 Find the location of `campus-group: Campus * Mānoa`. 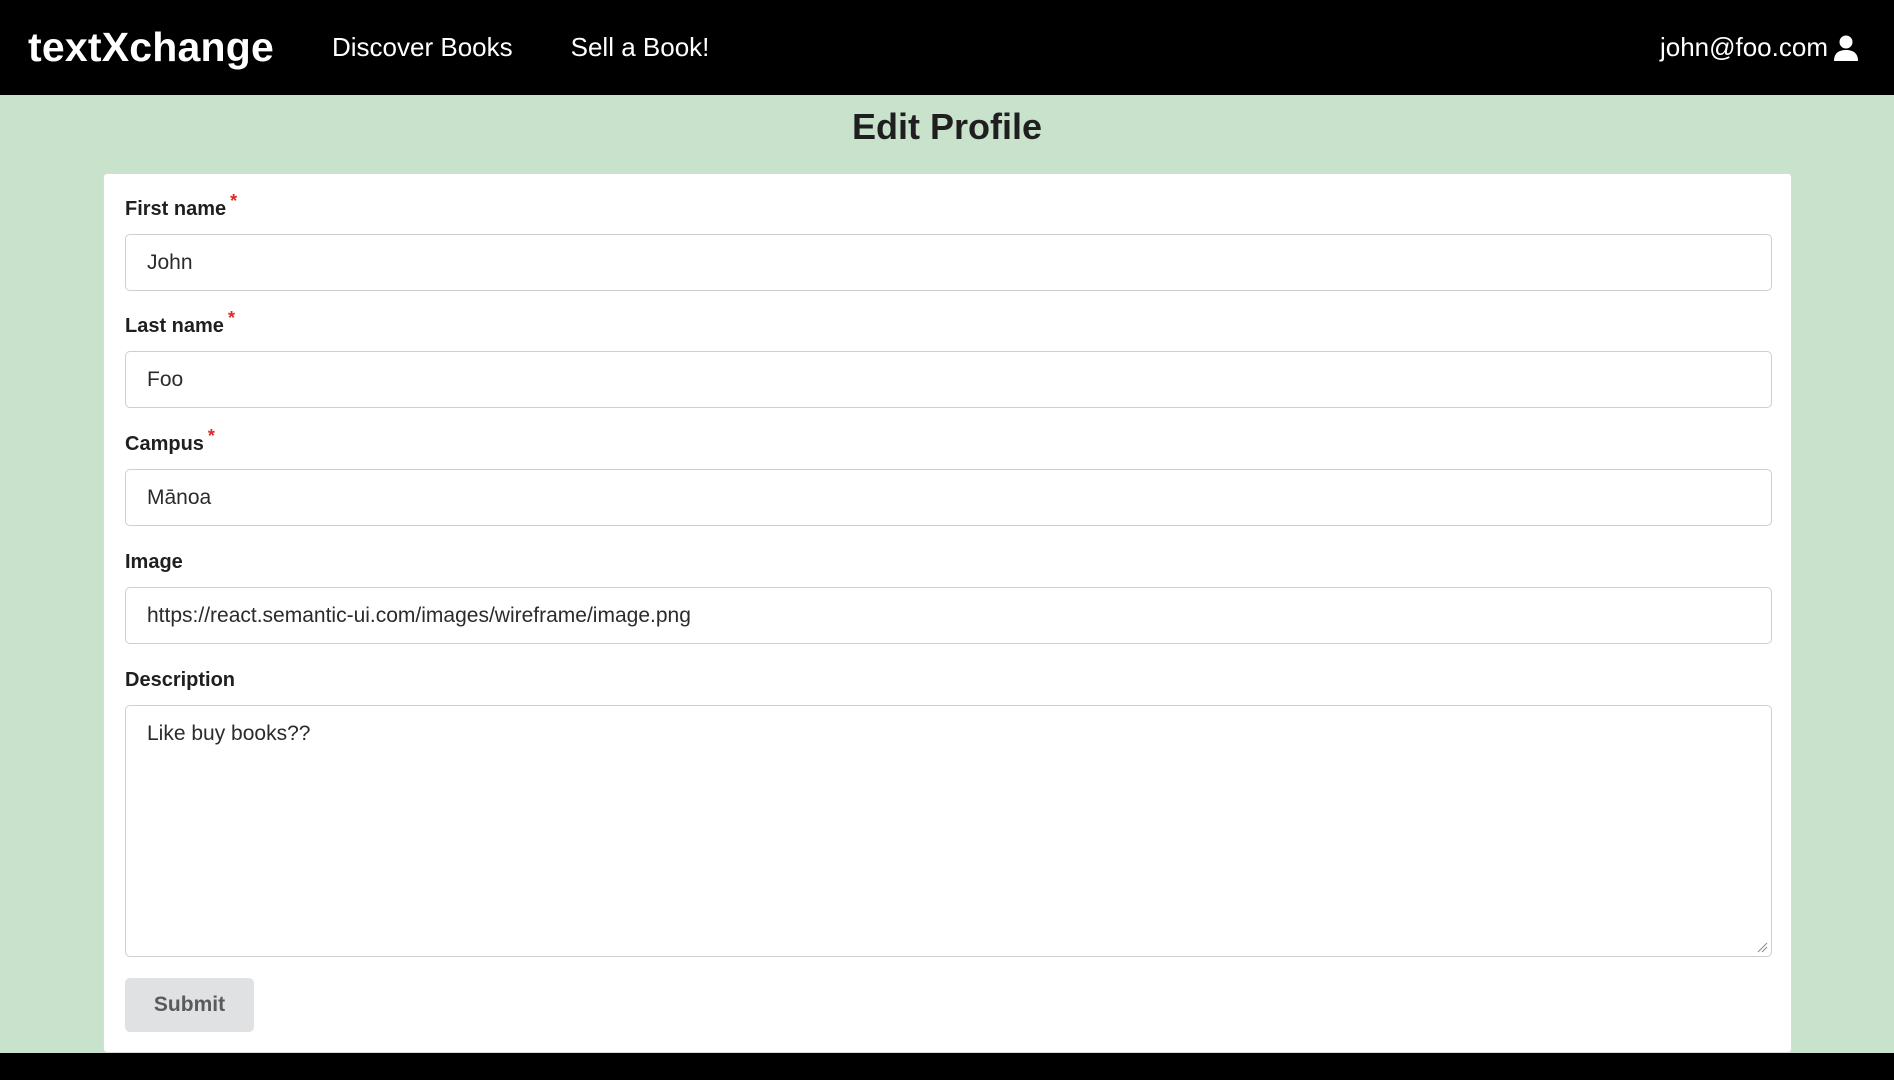

campus-group: Campus * Mānoa is located at coordinates (948, 476).